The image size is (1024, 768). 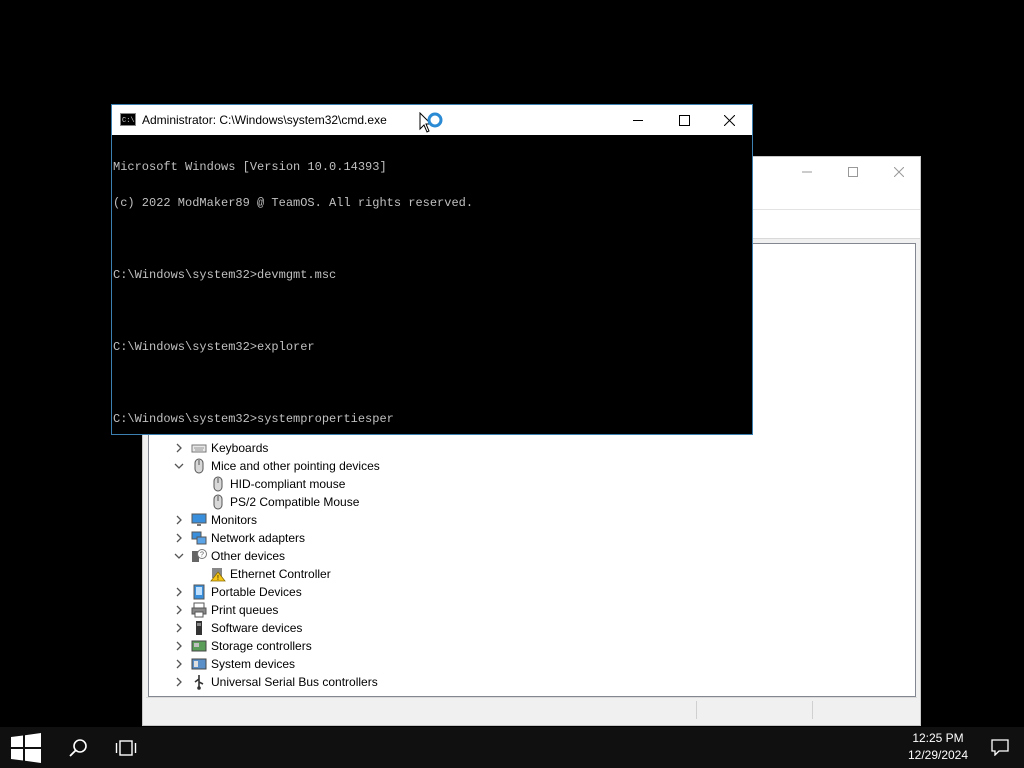 I want to click on tree-item-label: Portable Devices, so click(x=256, y=592).